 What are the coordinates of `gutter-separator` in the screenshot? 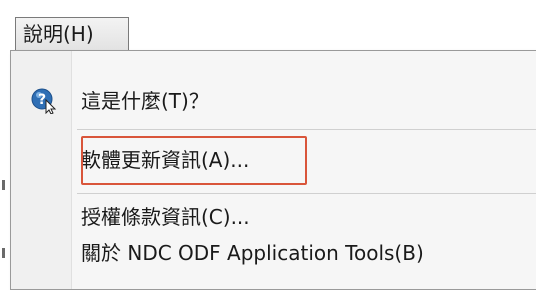 It's located at (71, 170).